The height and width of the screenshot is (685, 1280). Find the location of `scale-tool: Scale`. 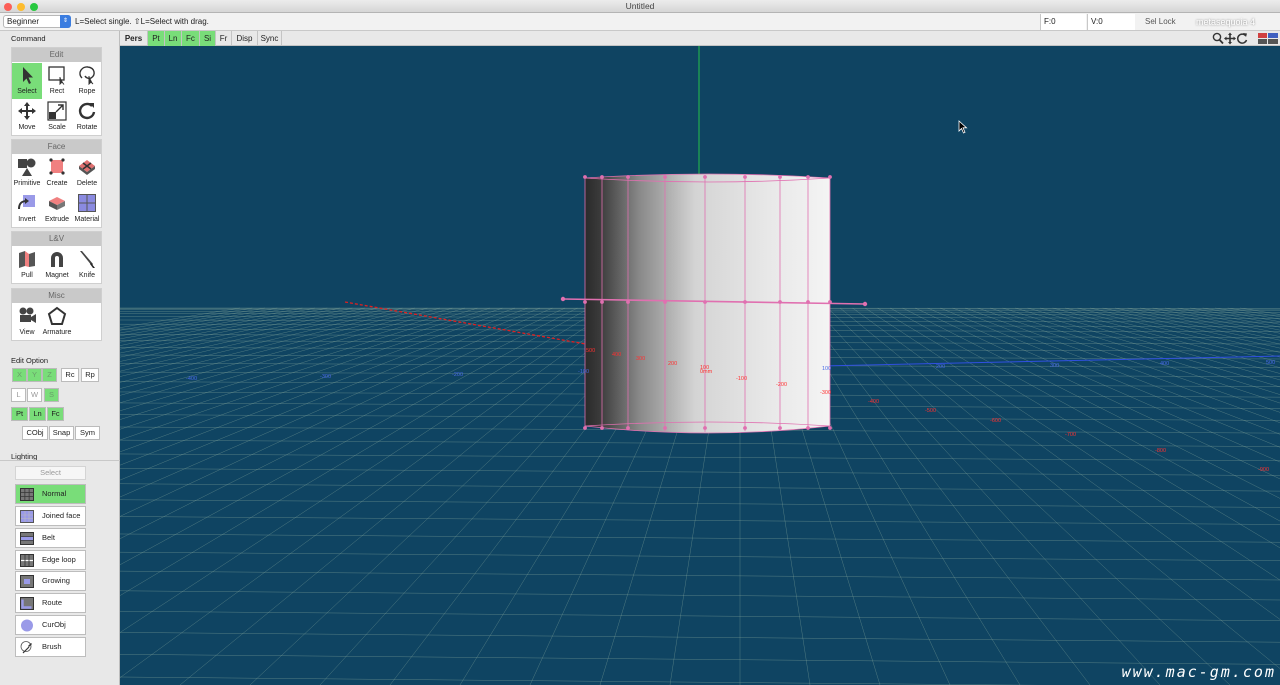

scale-tool: Scale is located at coordinates (57, 117).